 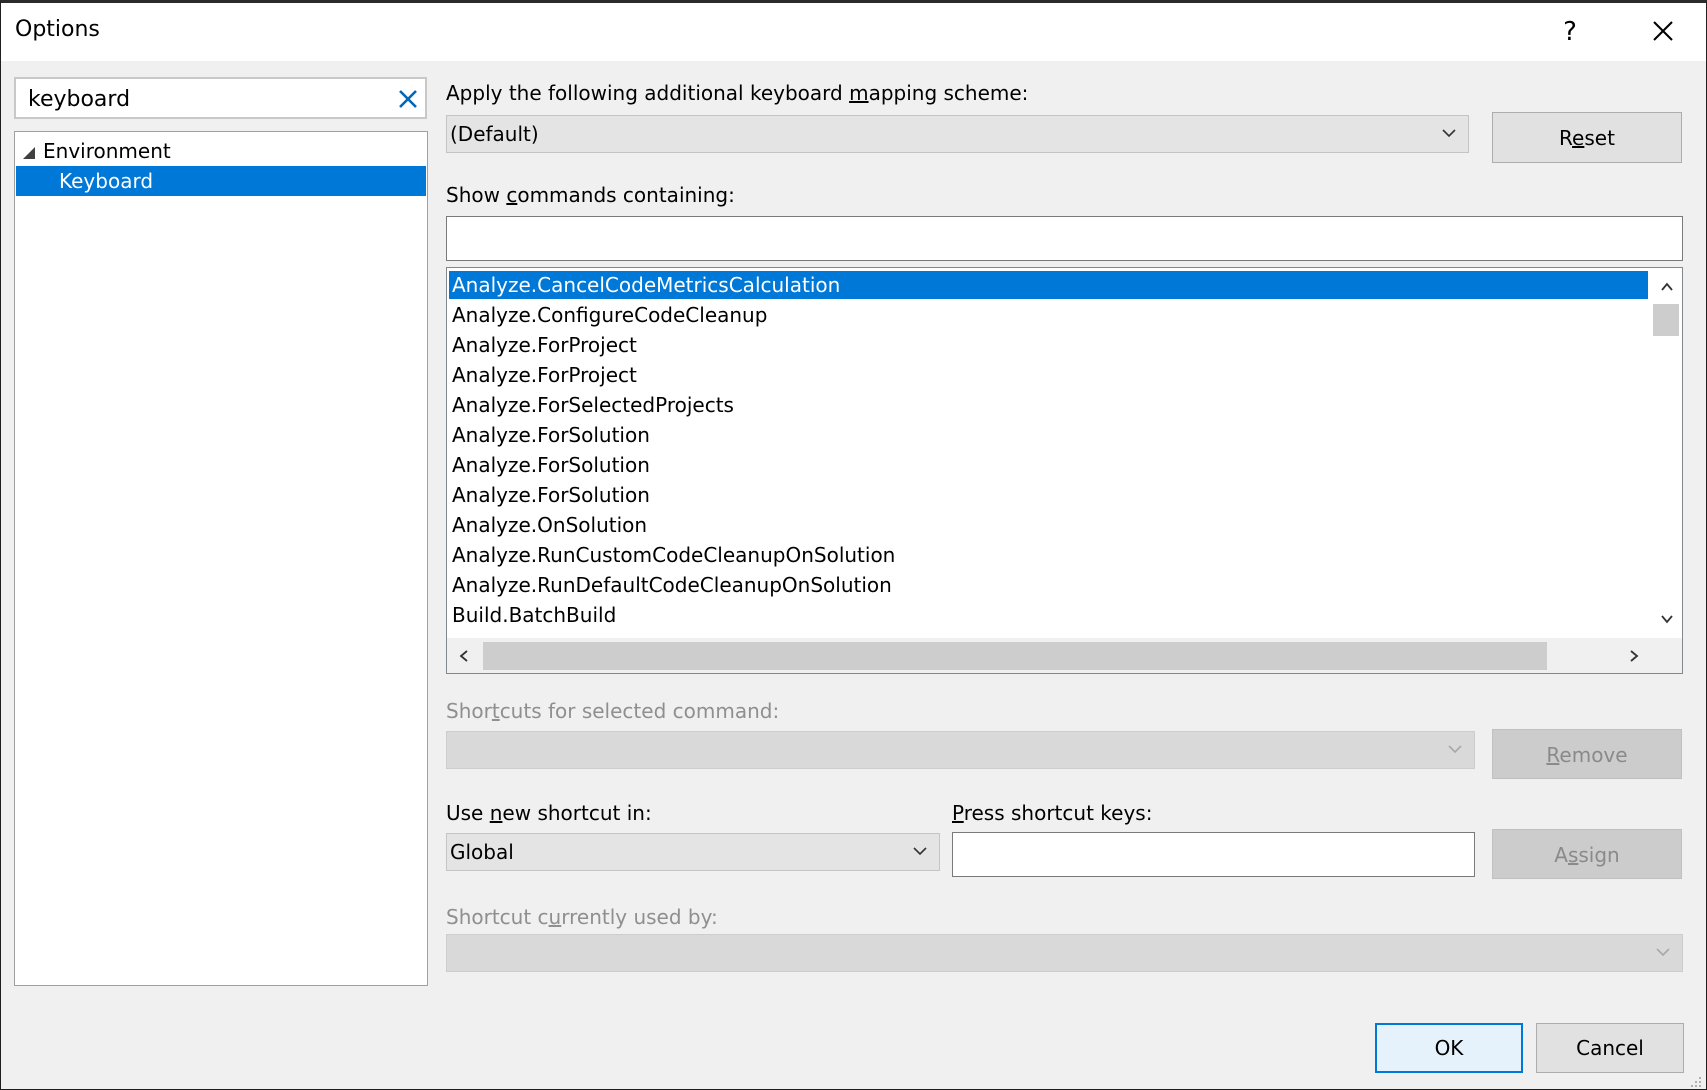 What do you see at coordinates (1610, 1048) in the screenshot?
I see `cancel-button: Cancel` at bounding box center [1610, 1048].